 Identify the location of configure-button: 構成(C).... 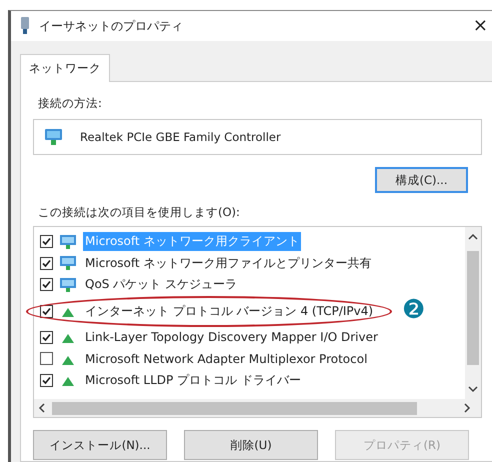
(421, 180).